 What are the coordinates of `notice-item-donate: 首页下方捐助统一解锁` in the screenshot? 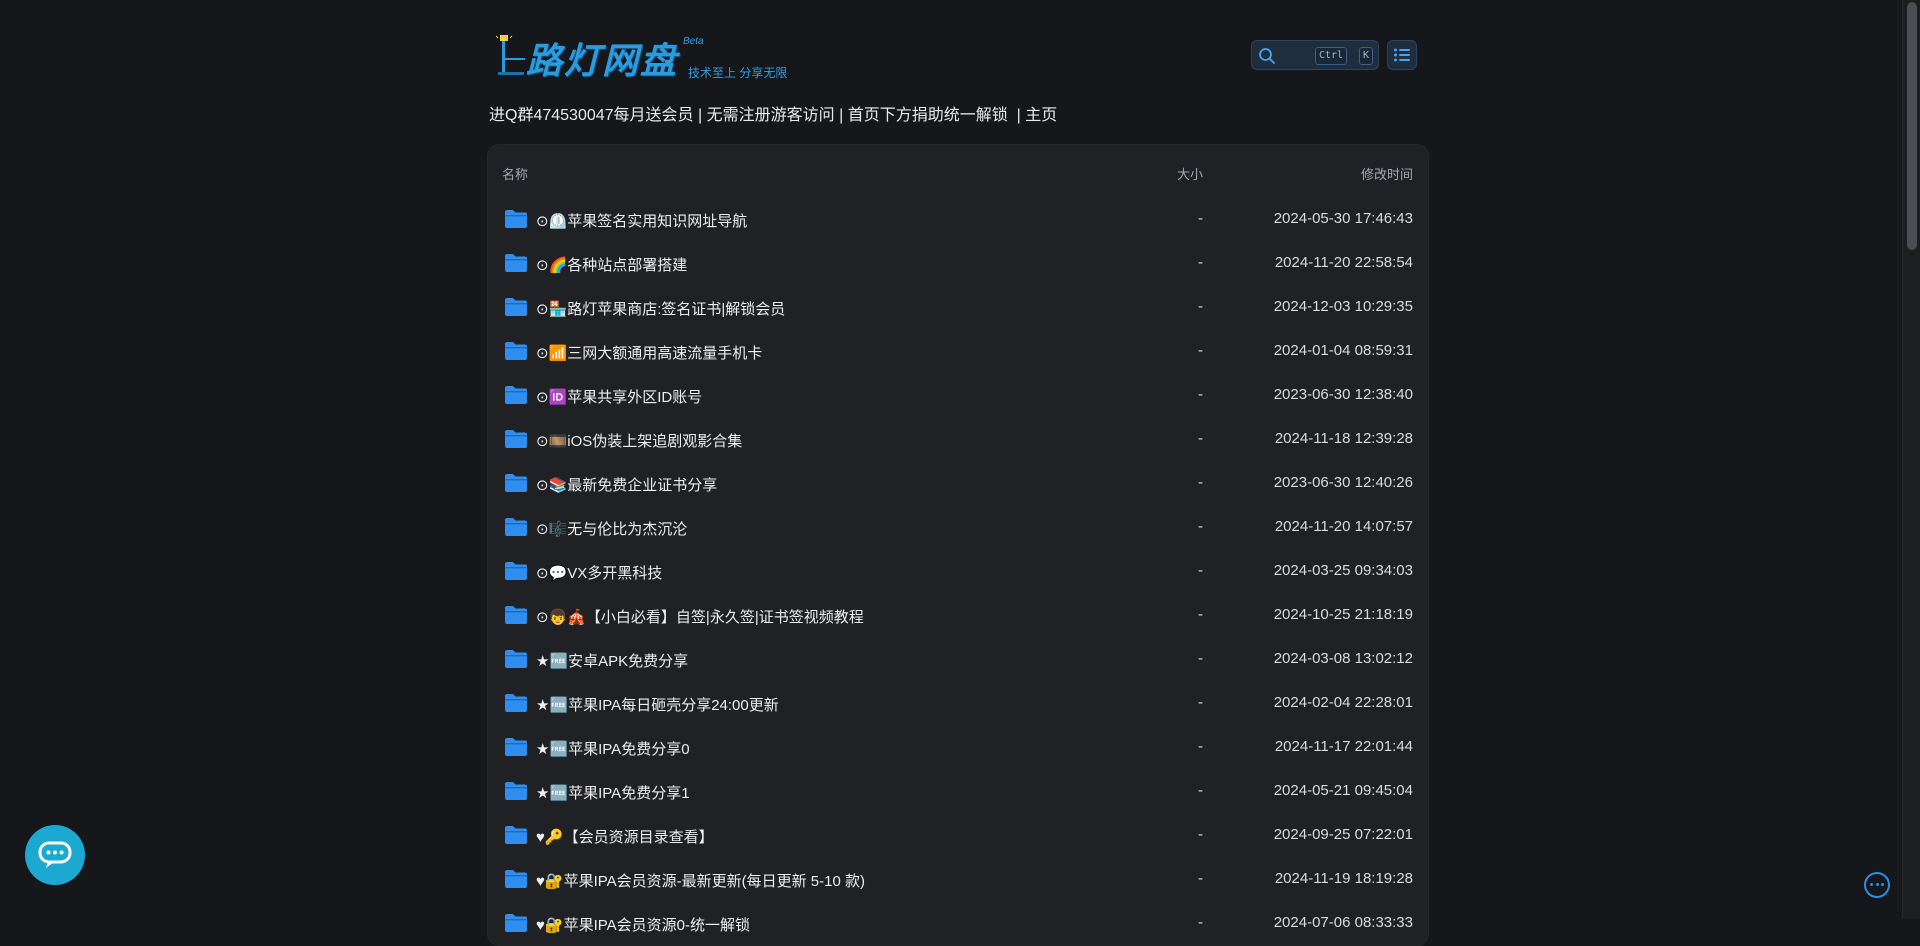 It's located at (928, 115).